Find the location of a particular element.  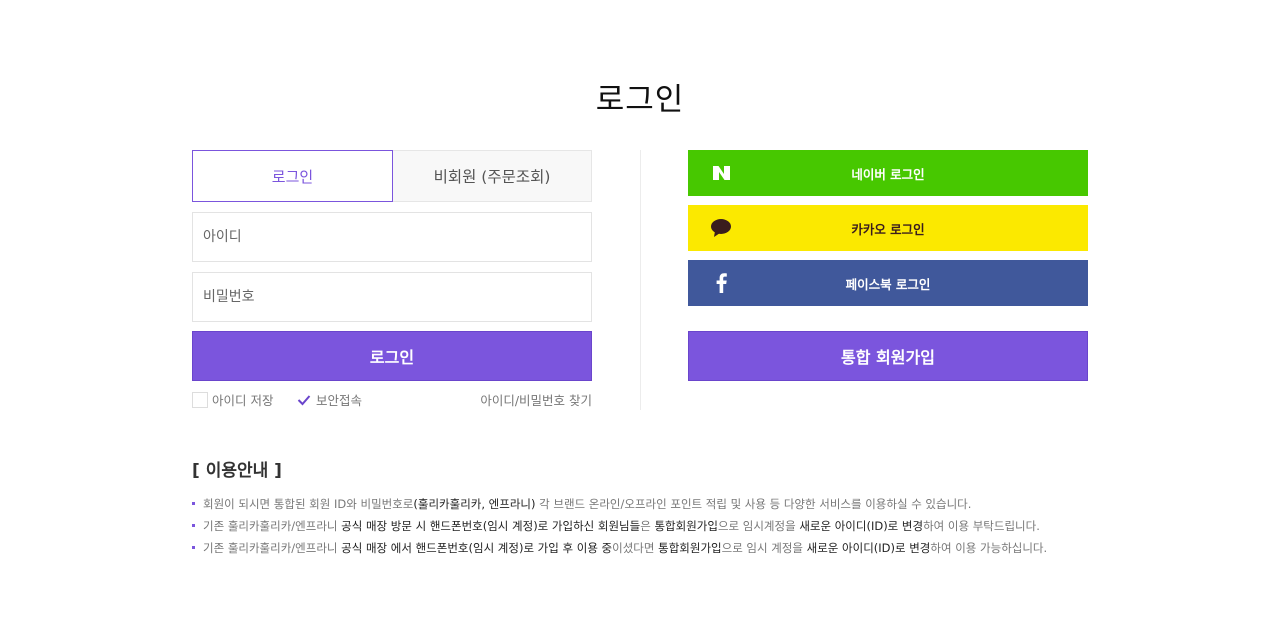

save-id-label: 아이디 저장 is located at coordinates (243, 400).